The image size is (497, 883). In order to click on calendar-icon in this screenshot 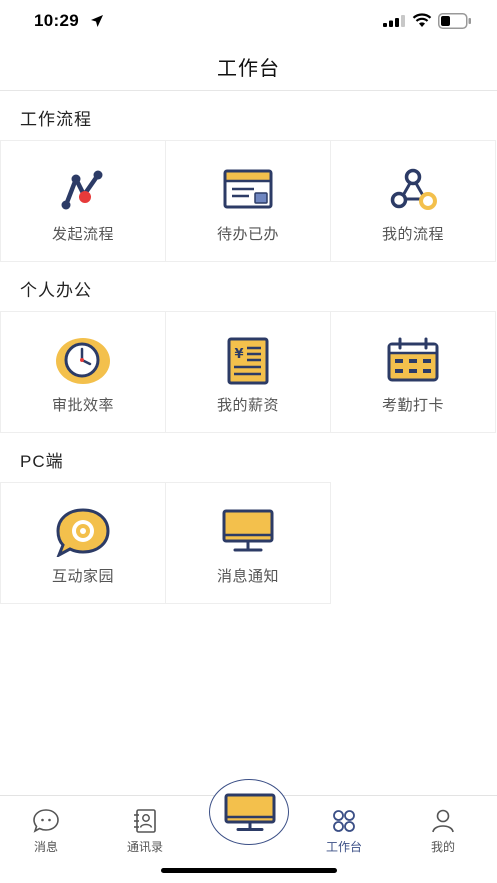, I will do `click(413, 359)`.